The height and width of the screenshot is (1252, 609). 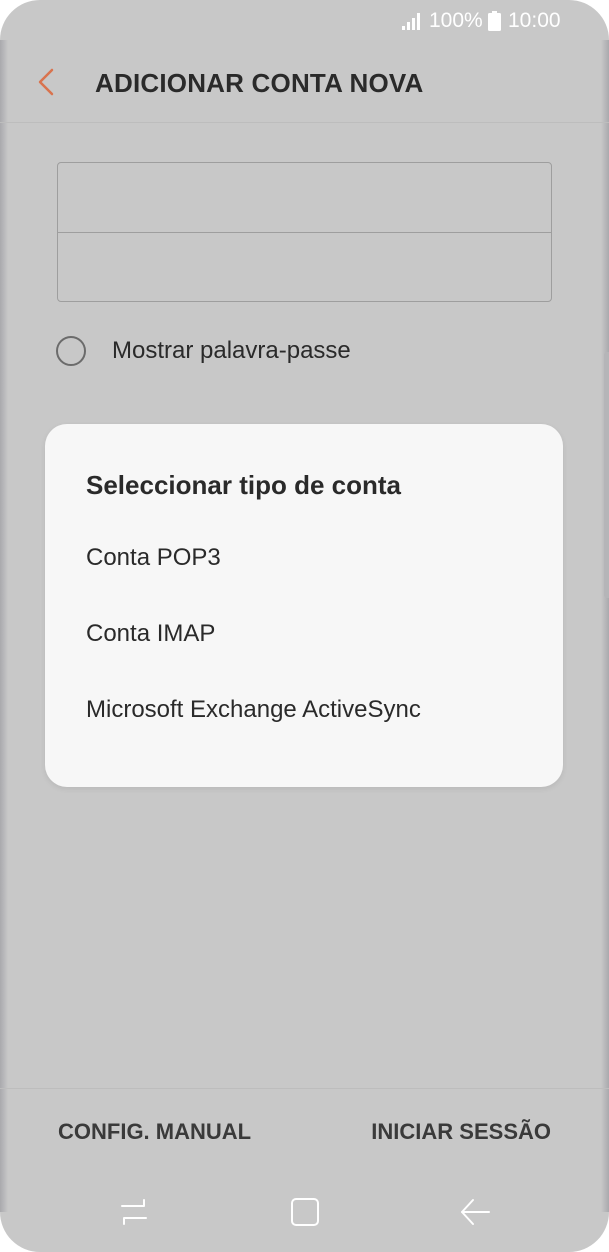 What do you see at coordinates (534, 20) in the screenshot?
I see `clock: 10:00` at bounding box center [534, 20].